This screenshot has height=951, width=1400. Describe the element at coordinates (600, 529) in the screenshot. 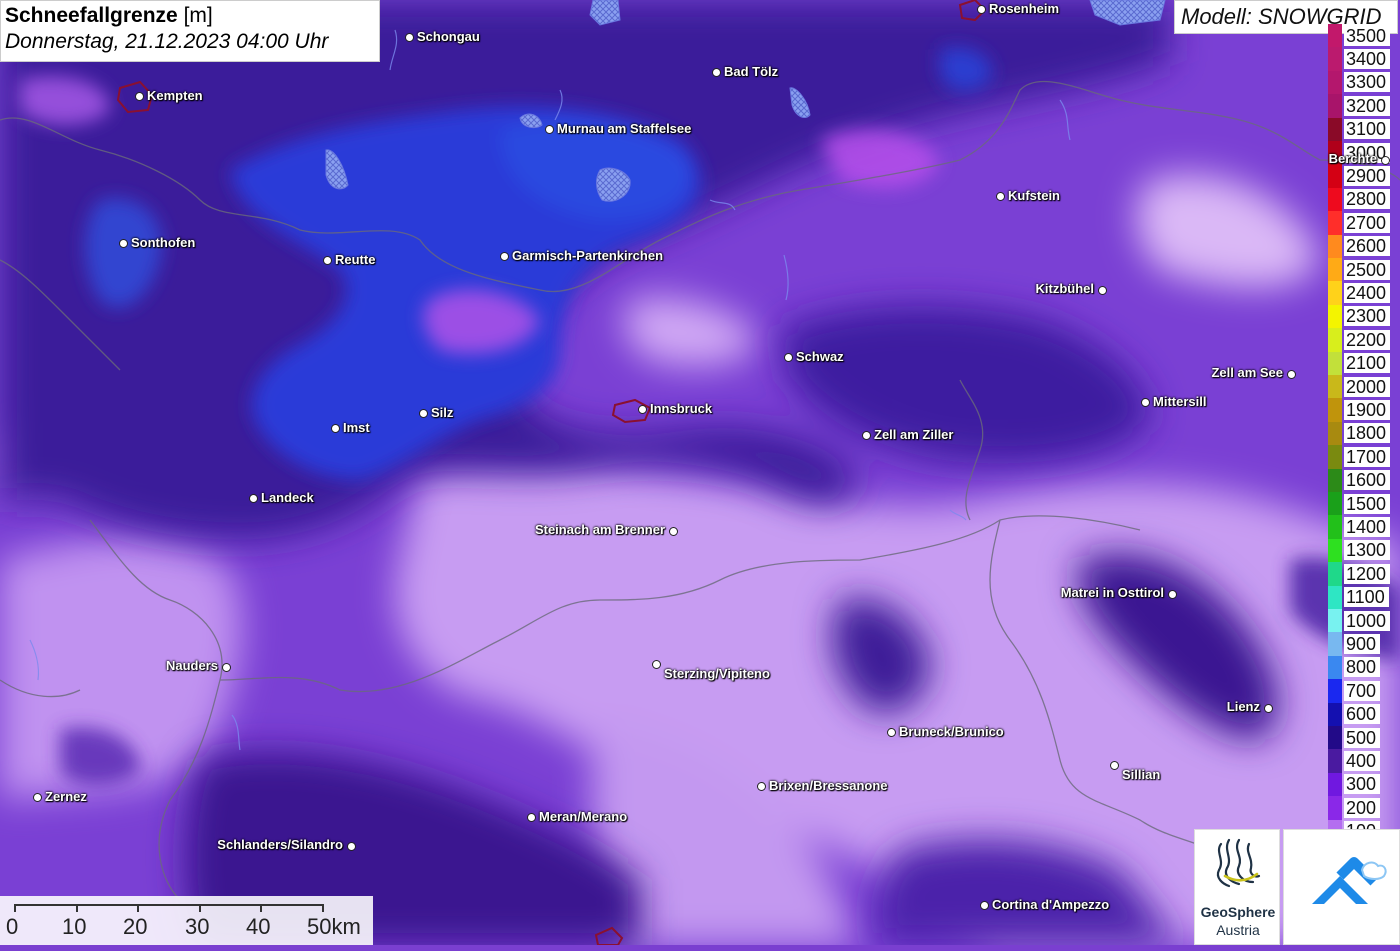

I see `city-label: Steinach am Brenner` at that location.